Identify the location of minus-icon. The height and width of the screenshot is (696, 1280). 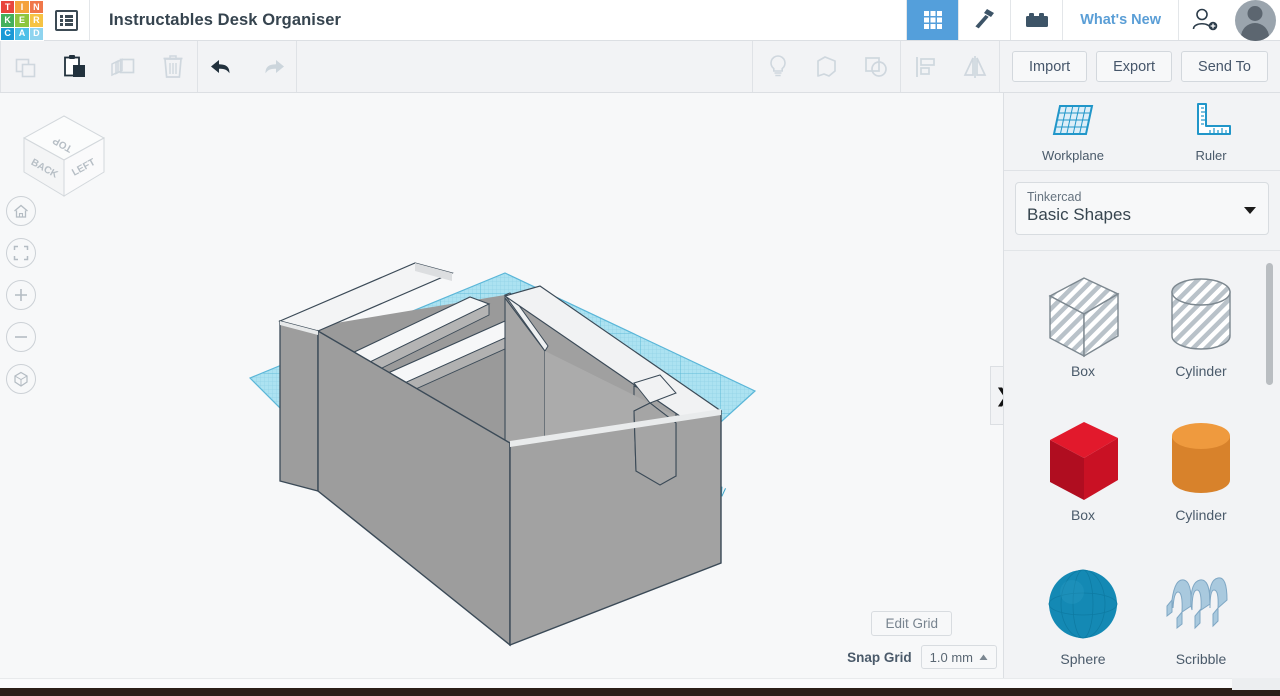
(21, 337).